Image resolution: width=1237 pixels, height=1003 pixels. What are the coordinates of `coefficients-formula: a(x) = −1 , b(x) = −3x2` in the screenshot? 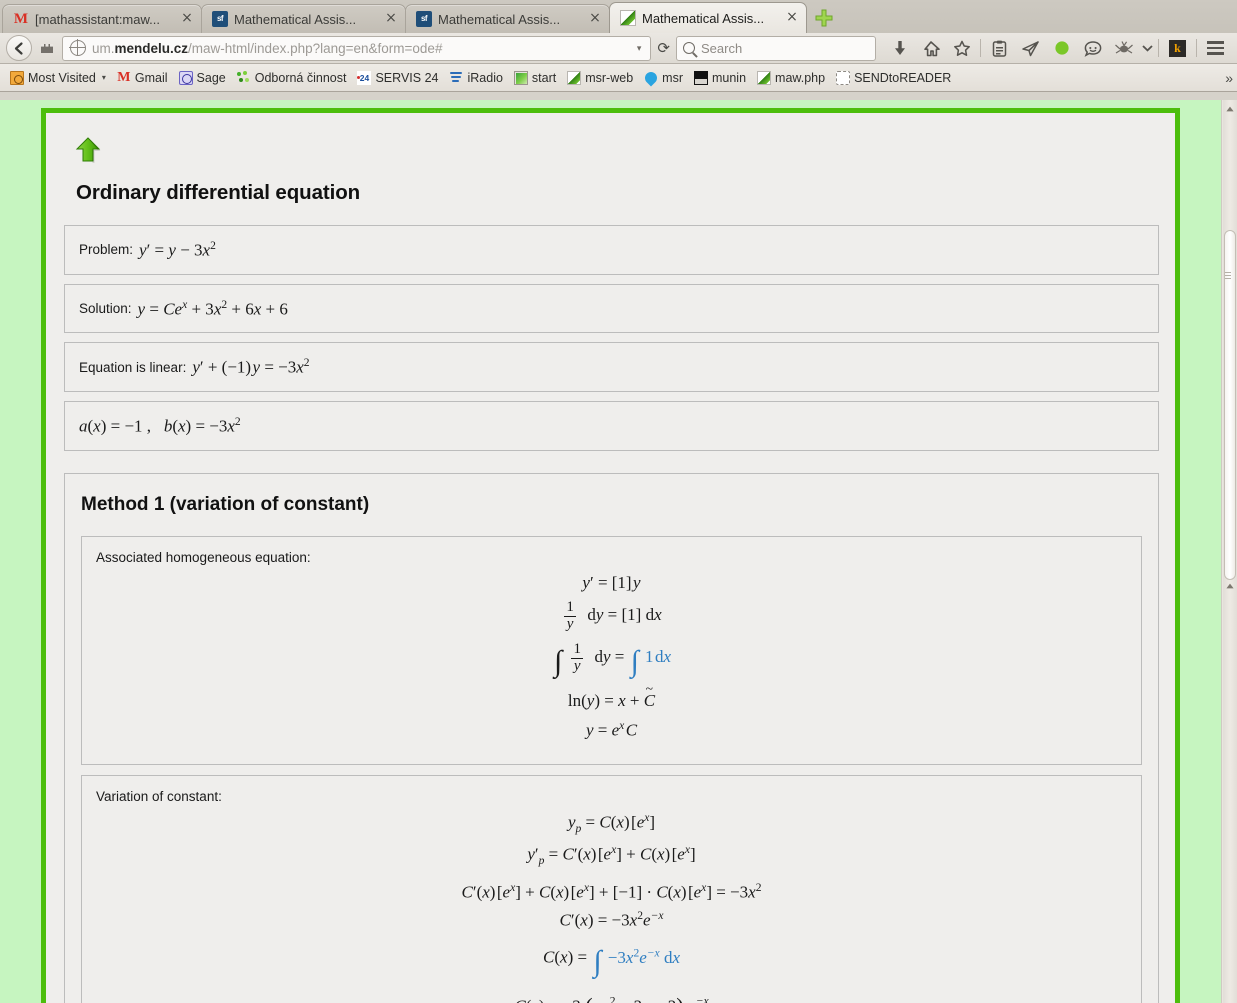 It's located at (160, 425).